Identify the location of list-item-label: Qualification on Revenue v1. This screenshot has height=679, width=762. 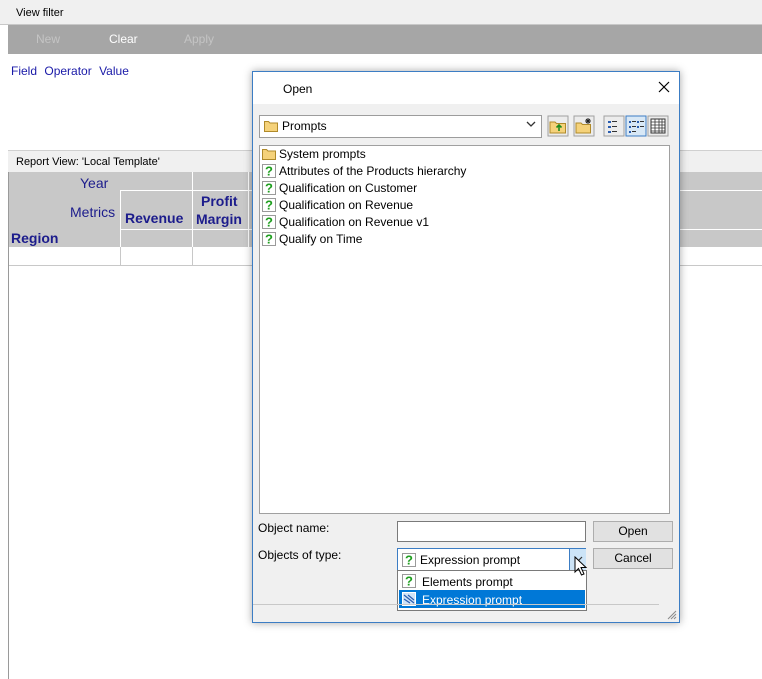
(354, 222).